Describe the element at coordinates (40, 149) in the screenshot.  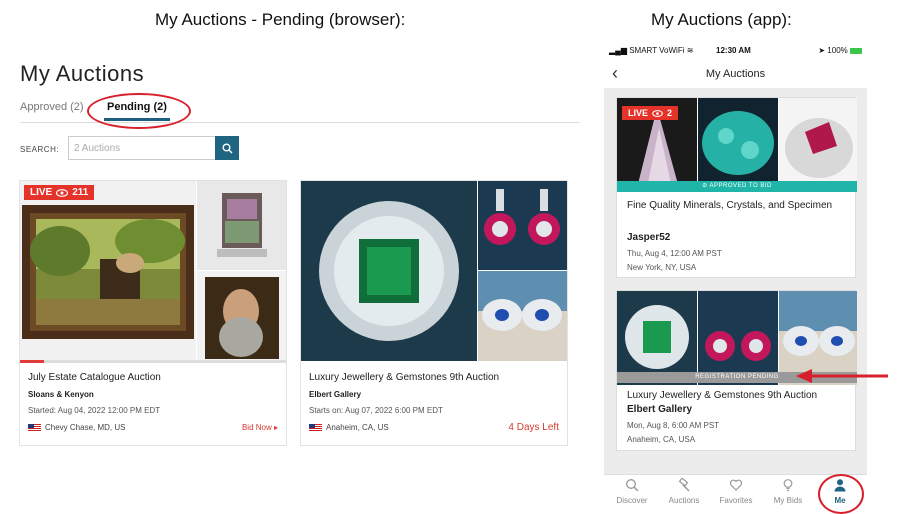
I see `search-label: SEARCH:` at that location.